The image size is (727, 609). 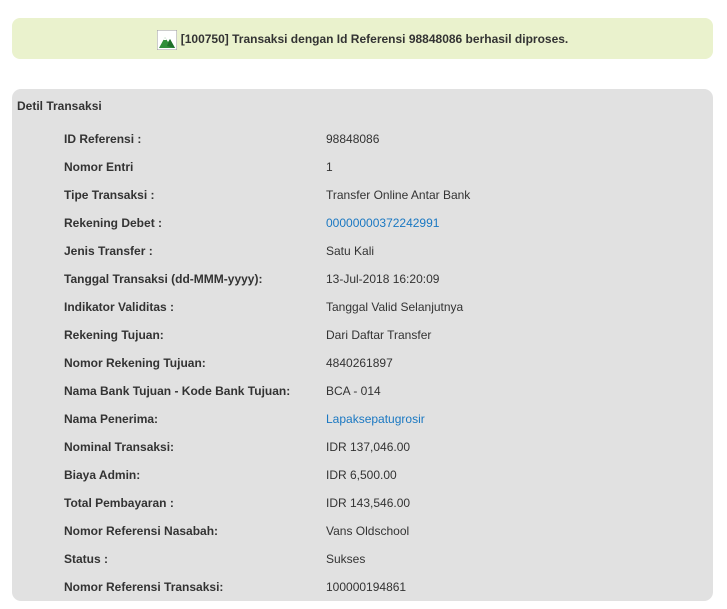 What do you see at coordinates (368, 503) in the screenshot?
I see `detail-value: IDR 143,546.00` at bounding box center [368, 503].